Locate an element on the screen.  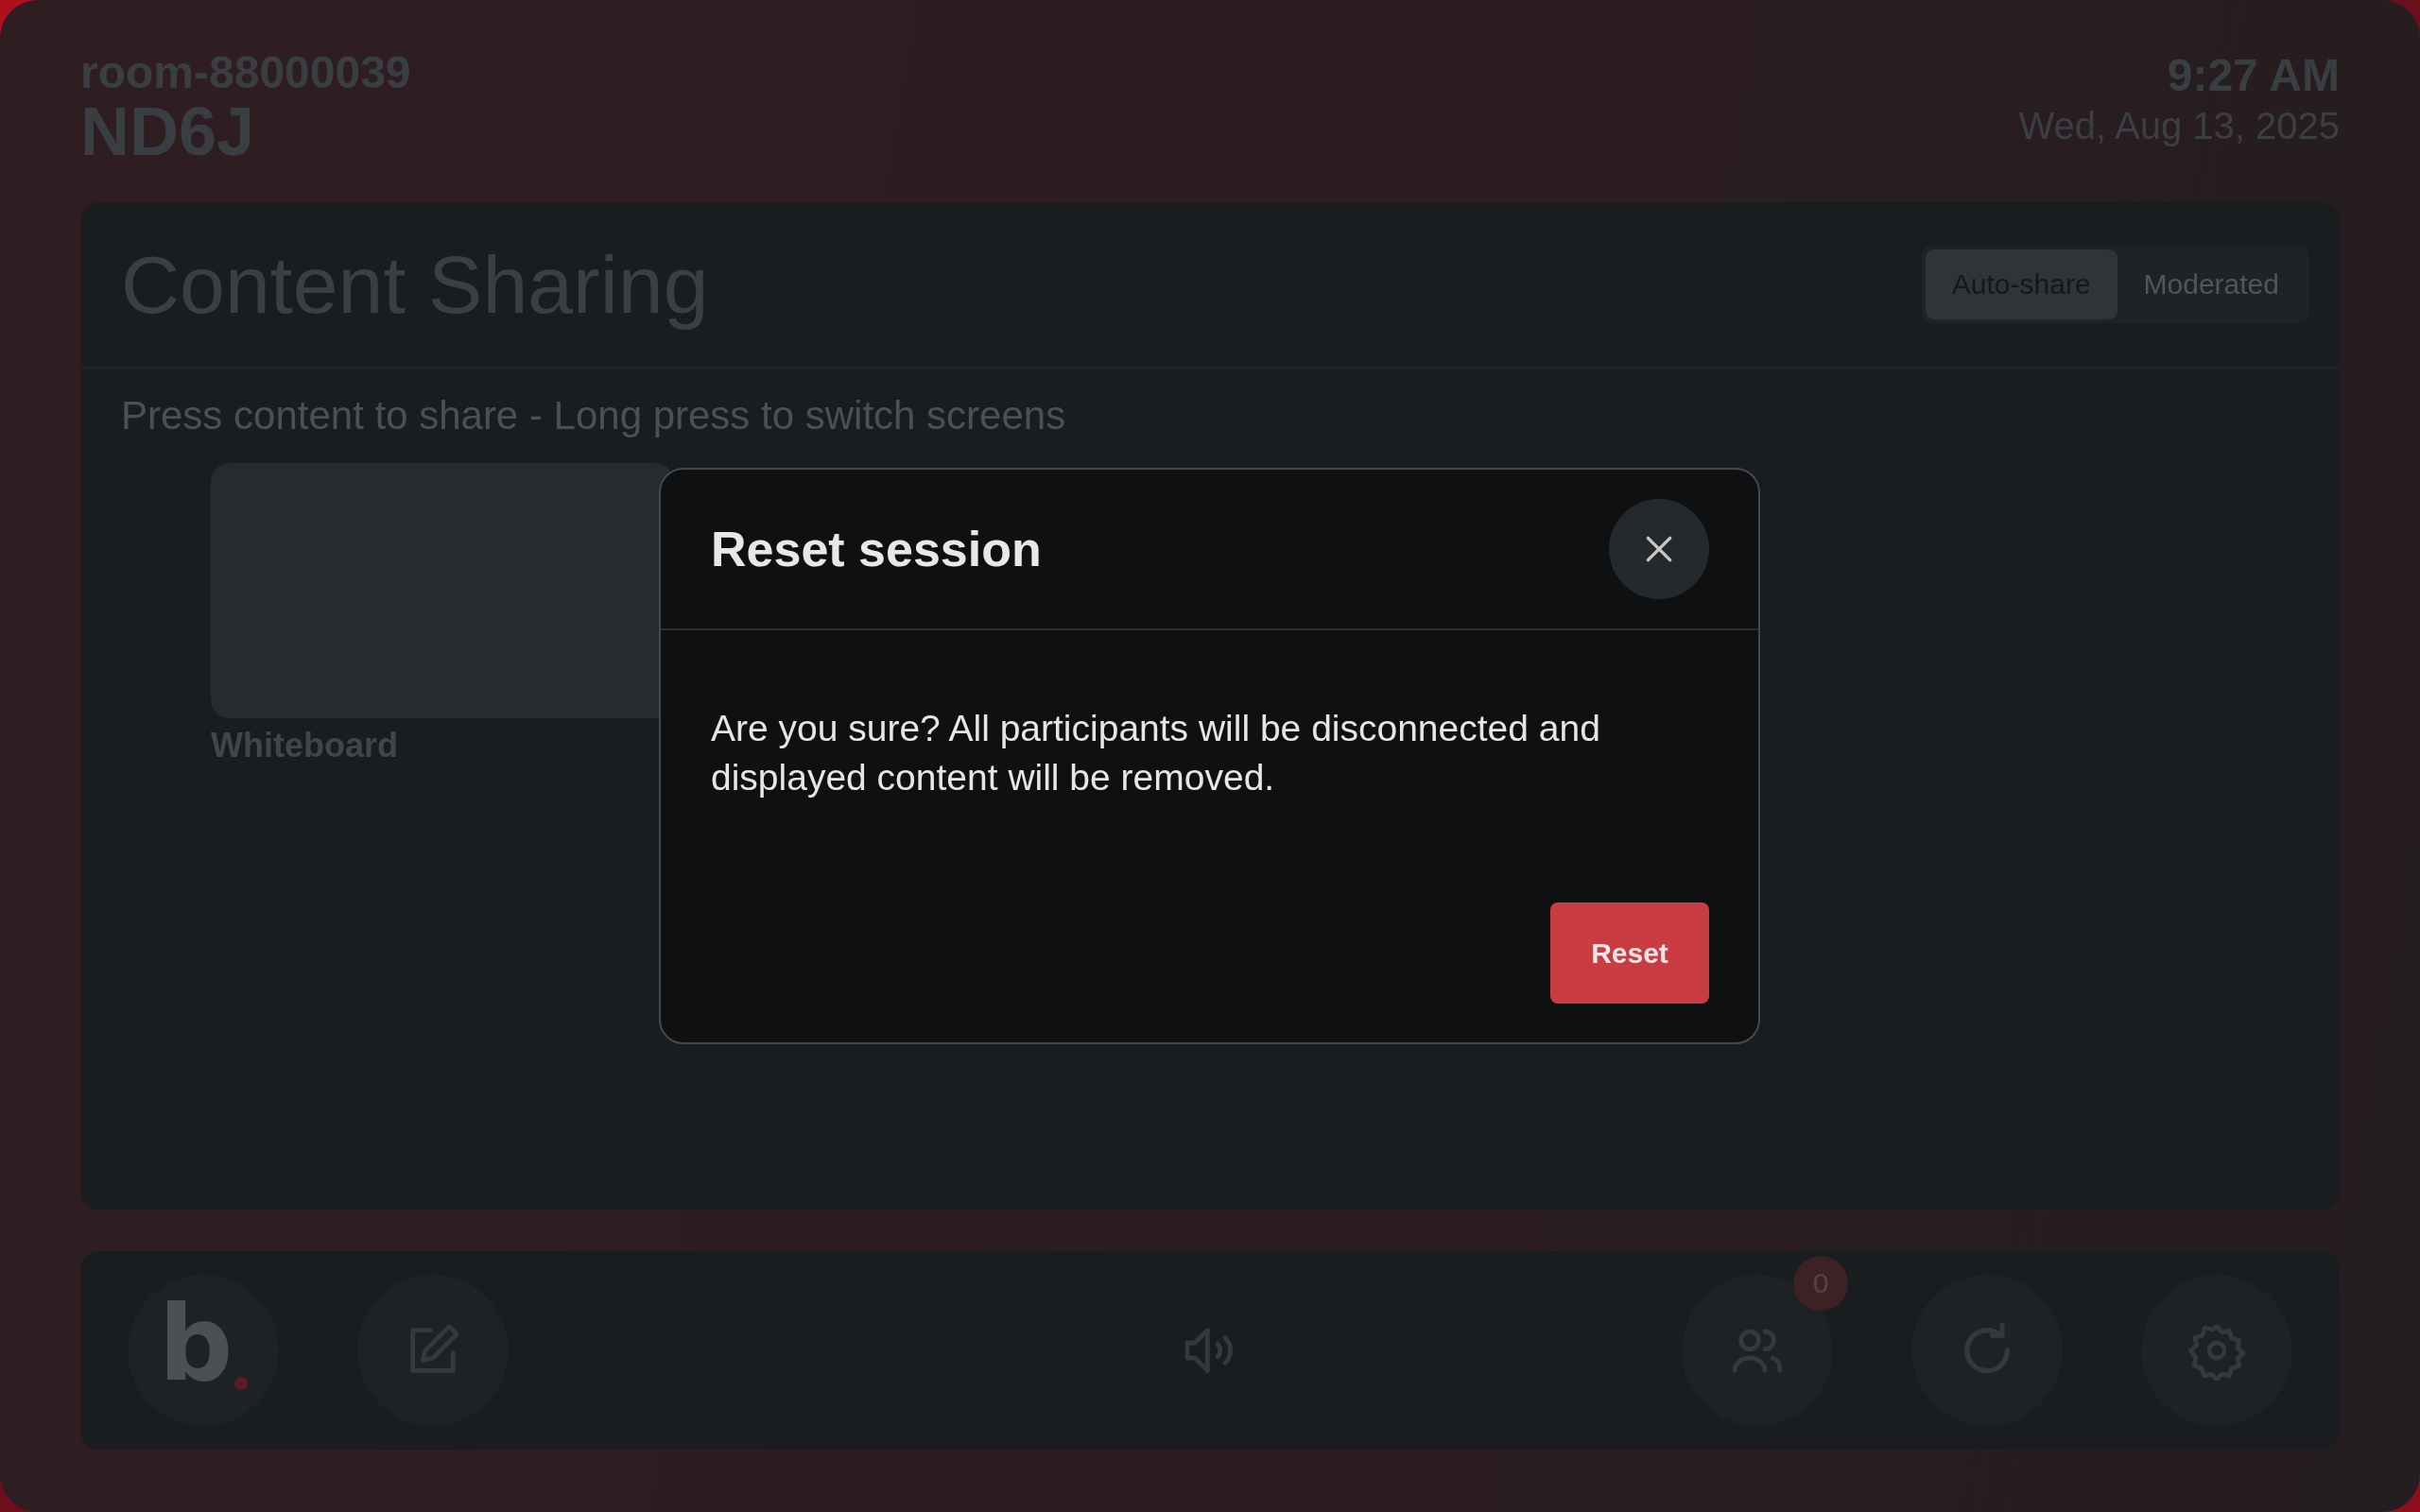
dot-icon is located at coordinates (242, 1383).